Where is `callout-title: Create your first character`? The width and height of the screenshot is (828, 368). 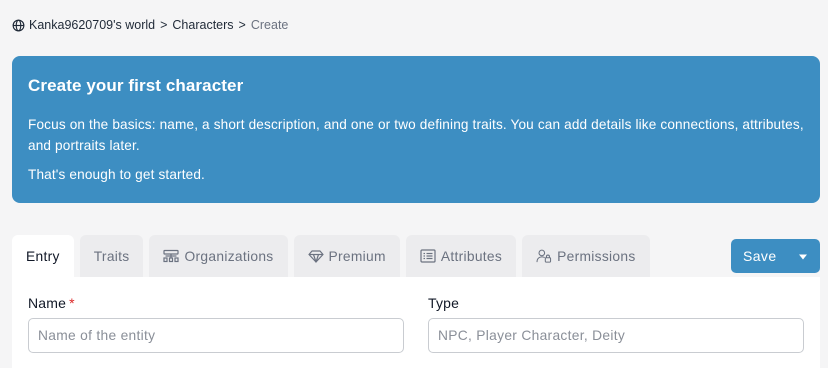 callout-title: Create your first character is located at coordinates (136, 85).